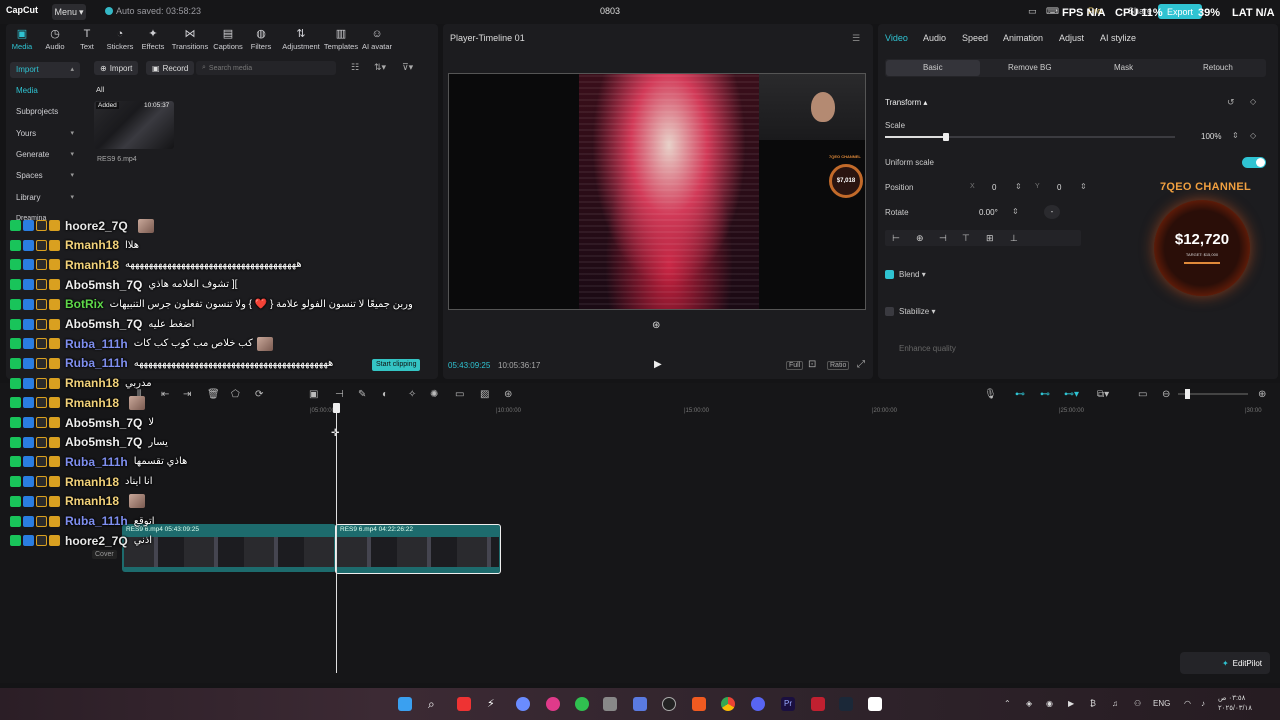 This screenshot has height=720, width=1280. I want to click on discord-icon, so click(758, 704).